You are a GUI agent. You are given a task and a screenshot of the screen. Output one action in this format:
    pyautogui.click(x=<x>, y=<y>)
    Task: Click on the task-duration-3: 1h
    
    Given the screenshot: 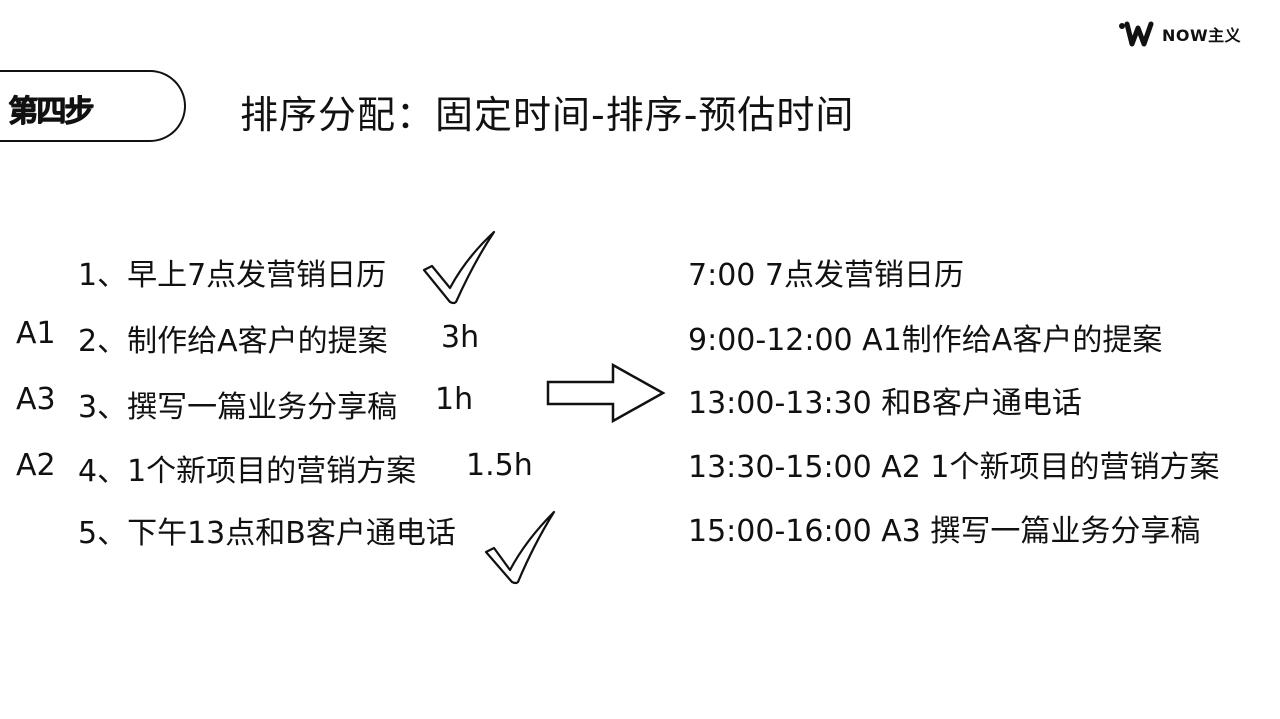 What is the action you would take?
    pyautogui.click(x=454, y=399)
    